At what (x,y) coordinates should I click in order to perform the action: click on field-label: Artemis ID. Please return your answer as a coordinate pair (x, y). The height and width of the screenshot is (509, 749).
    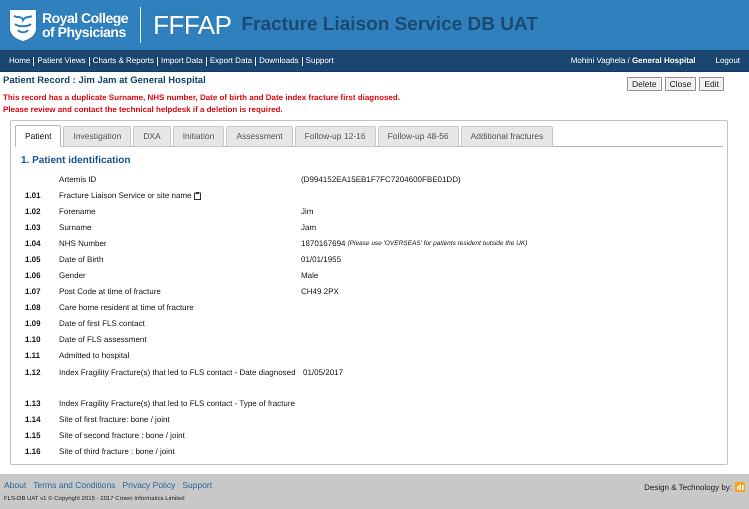
    Looking at the image, I should click on (77, 180).